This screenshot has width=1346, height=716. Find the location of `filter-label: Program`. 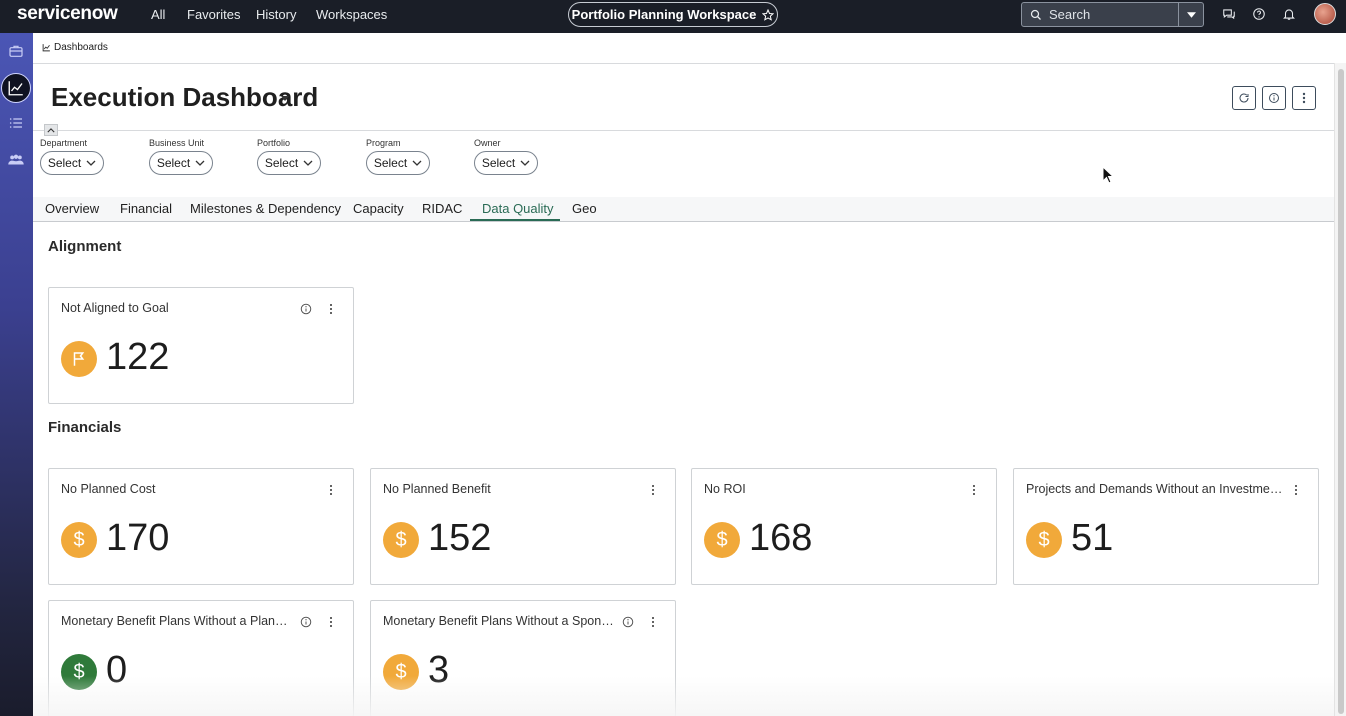

filter-label: Program is located at coordinates (383, 143).